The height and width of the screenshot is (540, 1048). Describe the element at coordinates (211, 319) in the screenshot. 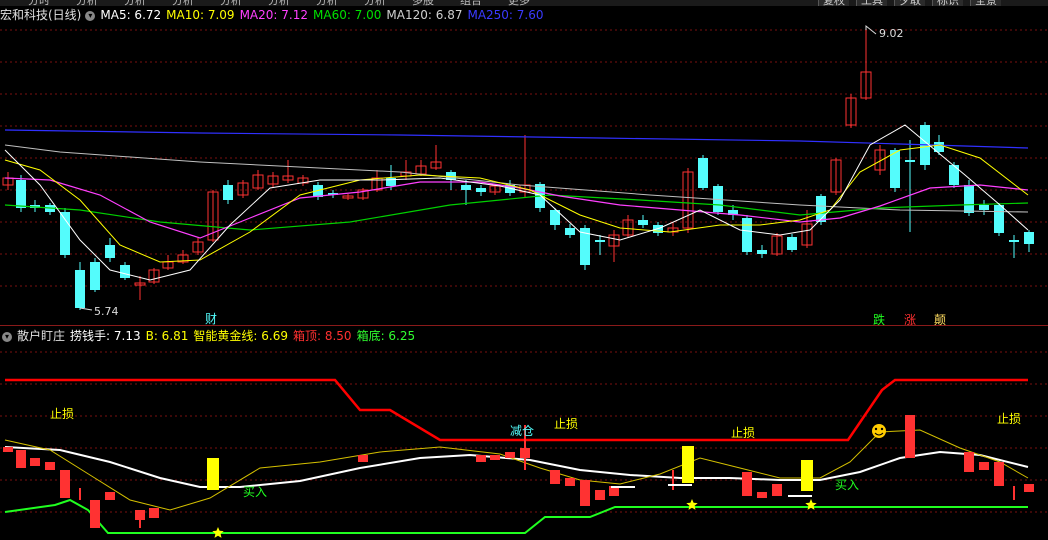

I see `cai-label: 财` at that location.